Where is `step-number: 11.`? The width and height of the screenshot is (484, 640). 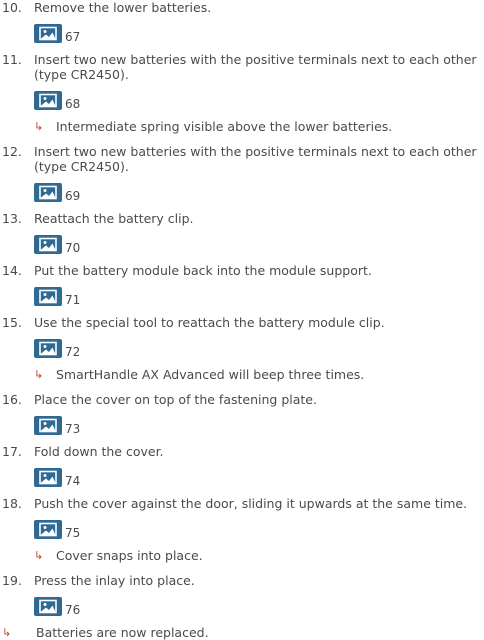
step-number: 11. is located at coordinates (12, 59).